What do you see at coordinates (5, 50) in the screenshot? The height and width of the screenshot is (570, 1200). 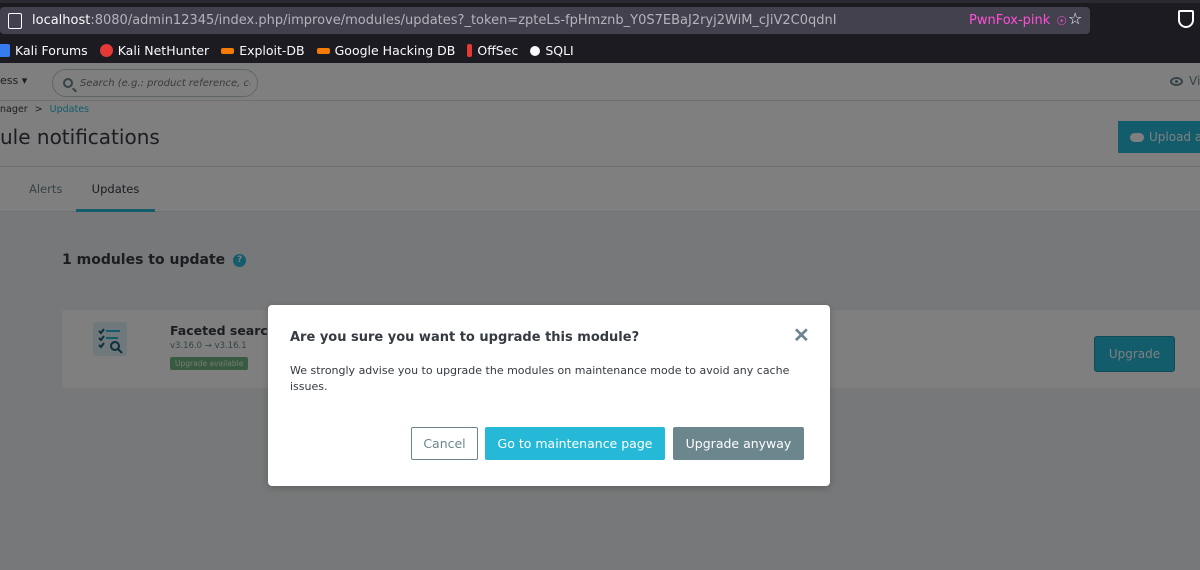 I see `kali-forums-icon` at bounding box center [5, 50].